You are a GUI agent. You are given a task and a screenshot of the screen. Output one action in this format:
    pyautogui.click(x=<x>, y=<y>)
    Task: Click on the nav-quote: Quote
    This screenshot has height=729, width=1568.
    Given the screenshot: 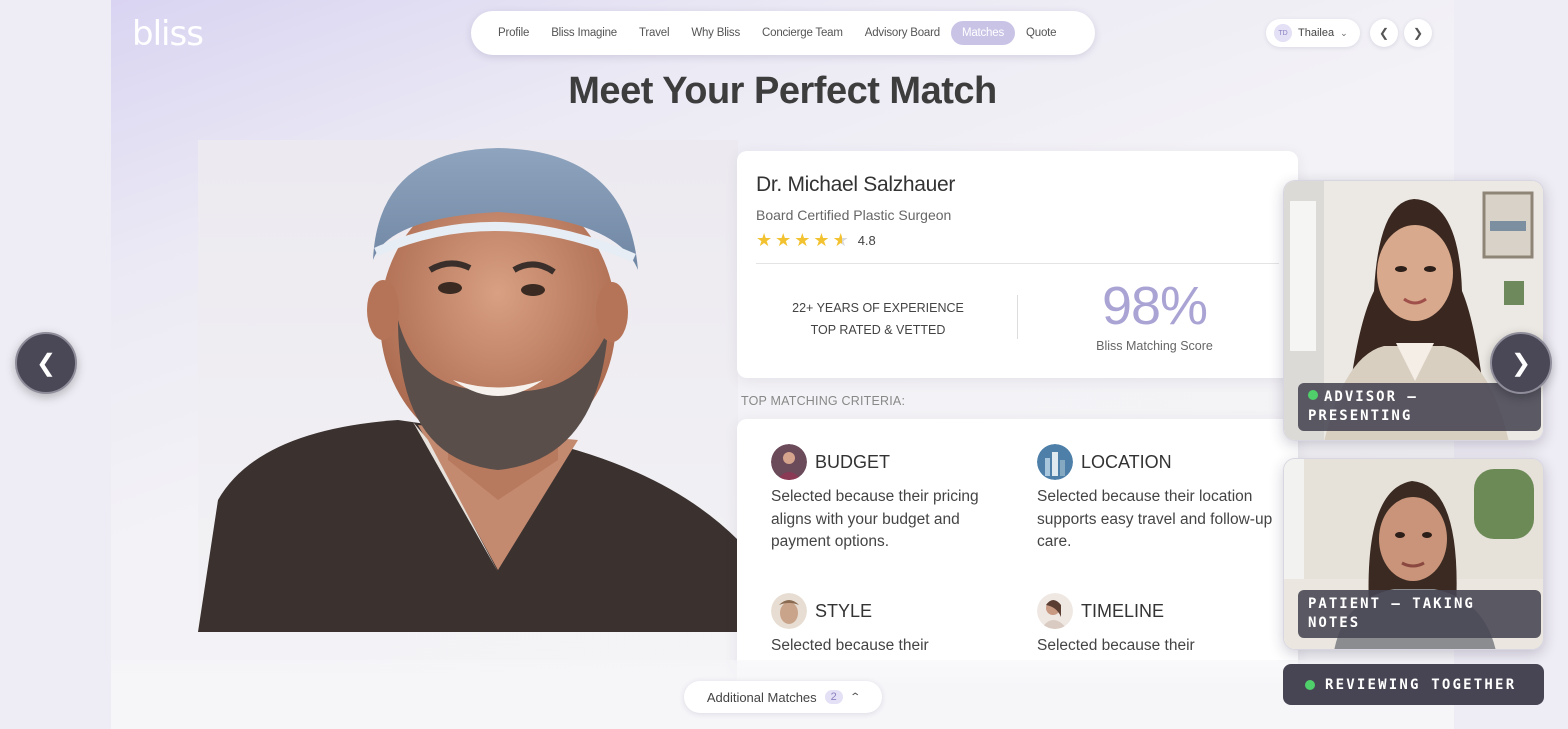 What is the action you would take?
    pyautogui.click(x=1041, y=33)
    